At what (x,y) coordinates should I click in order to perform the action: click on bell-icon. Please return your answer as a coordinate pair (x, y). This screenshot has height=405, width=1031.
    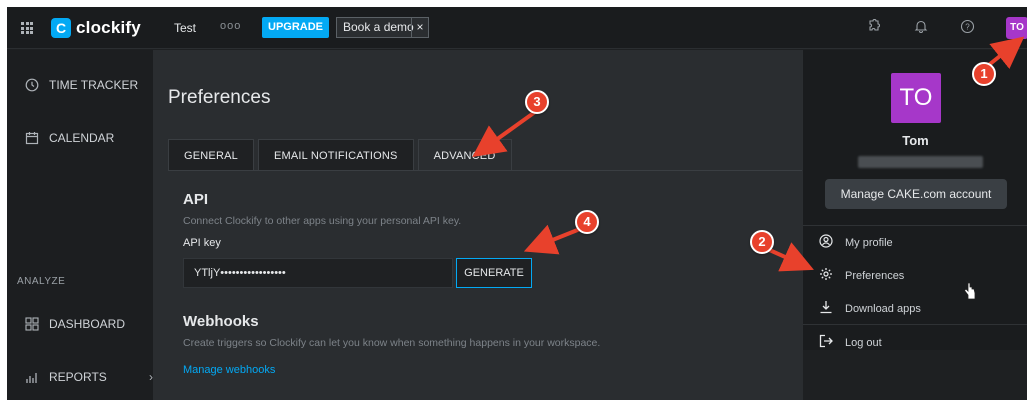
    Looking at the image, I should click on (921, 28).